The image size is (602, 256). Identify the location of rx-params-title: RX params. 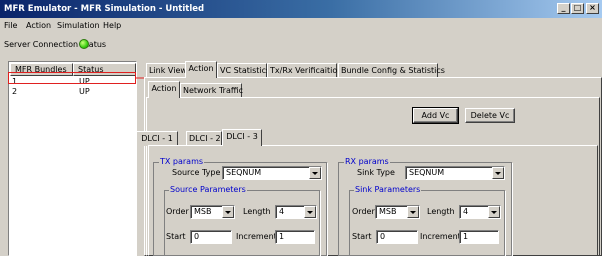
(367, 162).